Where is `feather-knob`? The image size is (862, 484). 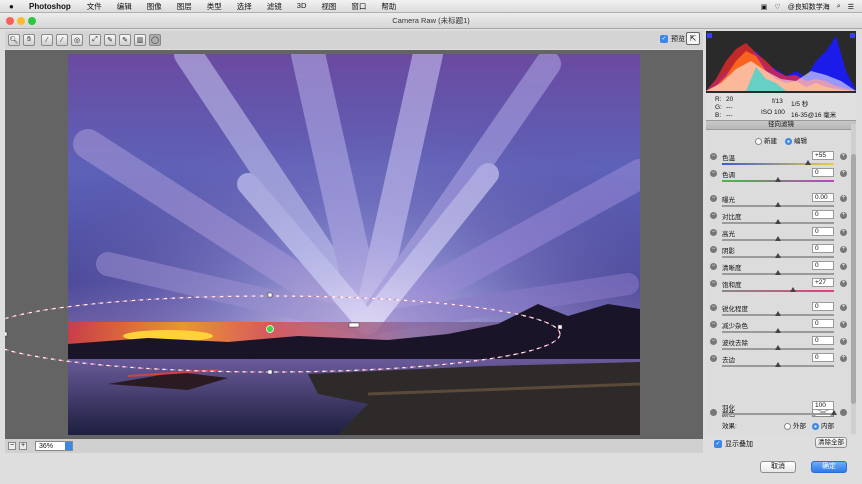
feather-knob is located at coordinates (834, 412).